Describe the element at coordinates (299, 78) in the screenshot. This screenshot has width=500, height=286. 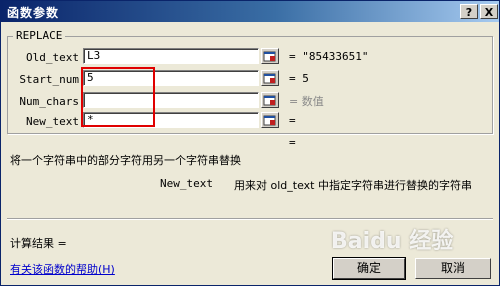
I see `start-num-result: = 5` at that location.